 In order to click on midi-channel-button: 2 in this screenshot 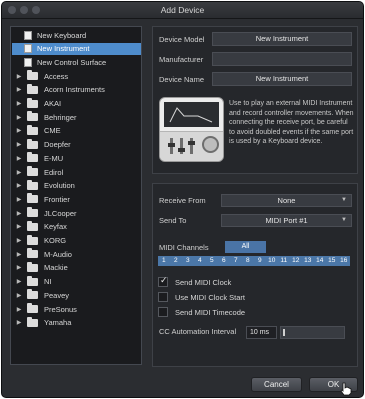, I will do `click(176, 261)`.